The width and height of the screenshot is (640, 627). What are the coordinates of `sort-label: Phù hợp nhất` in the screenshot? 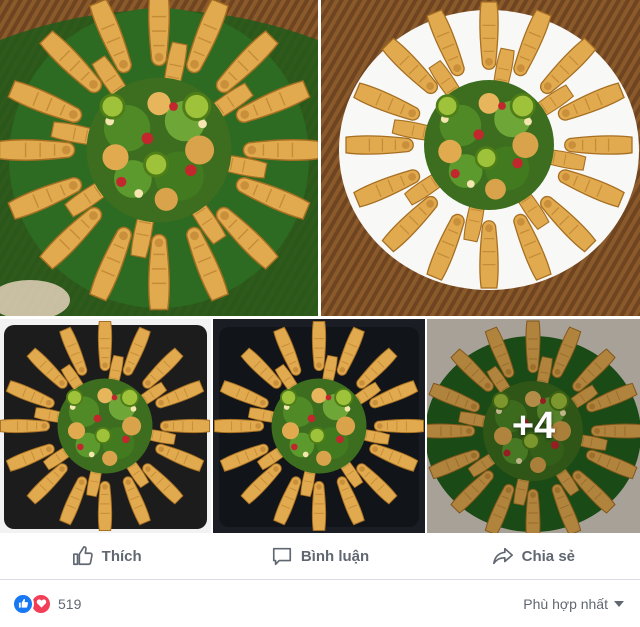 It's located at (565, 603).